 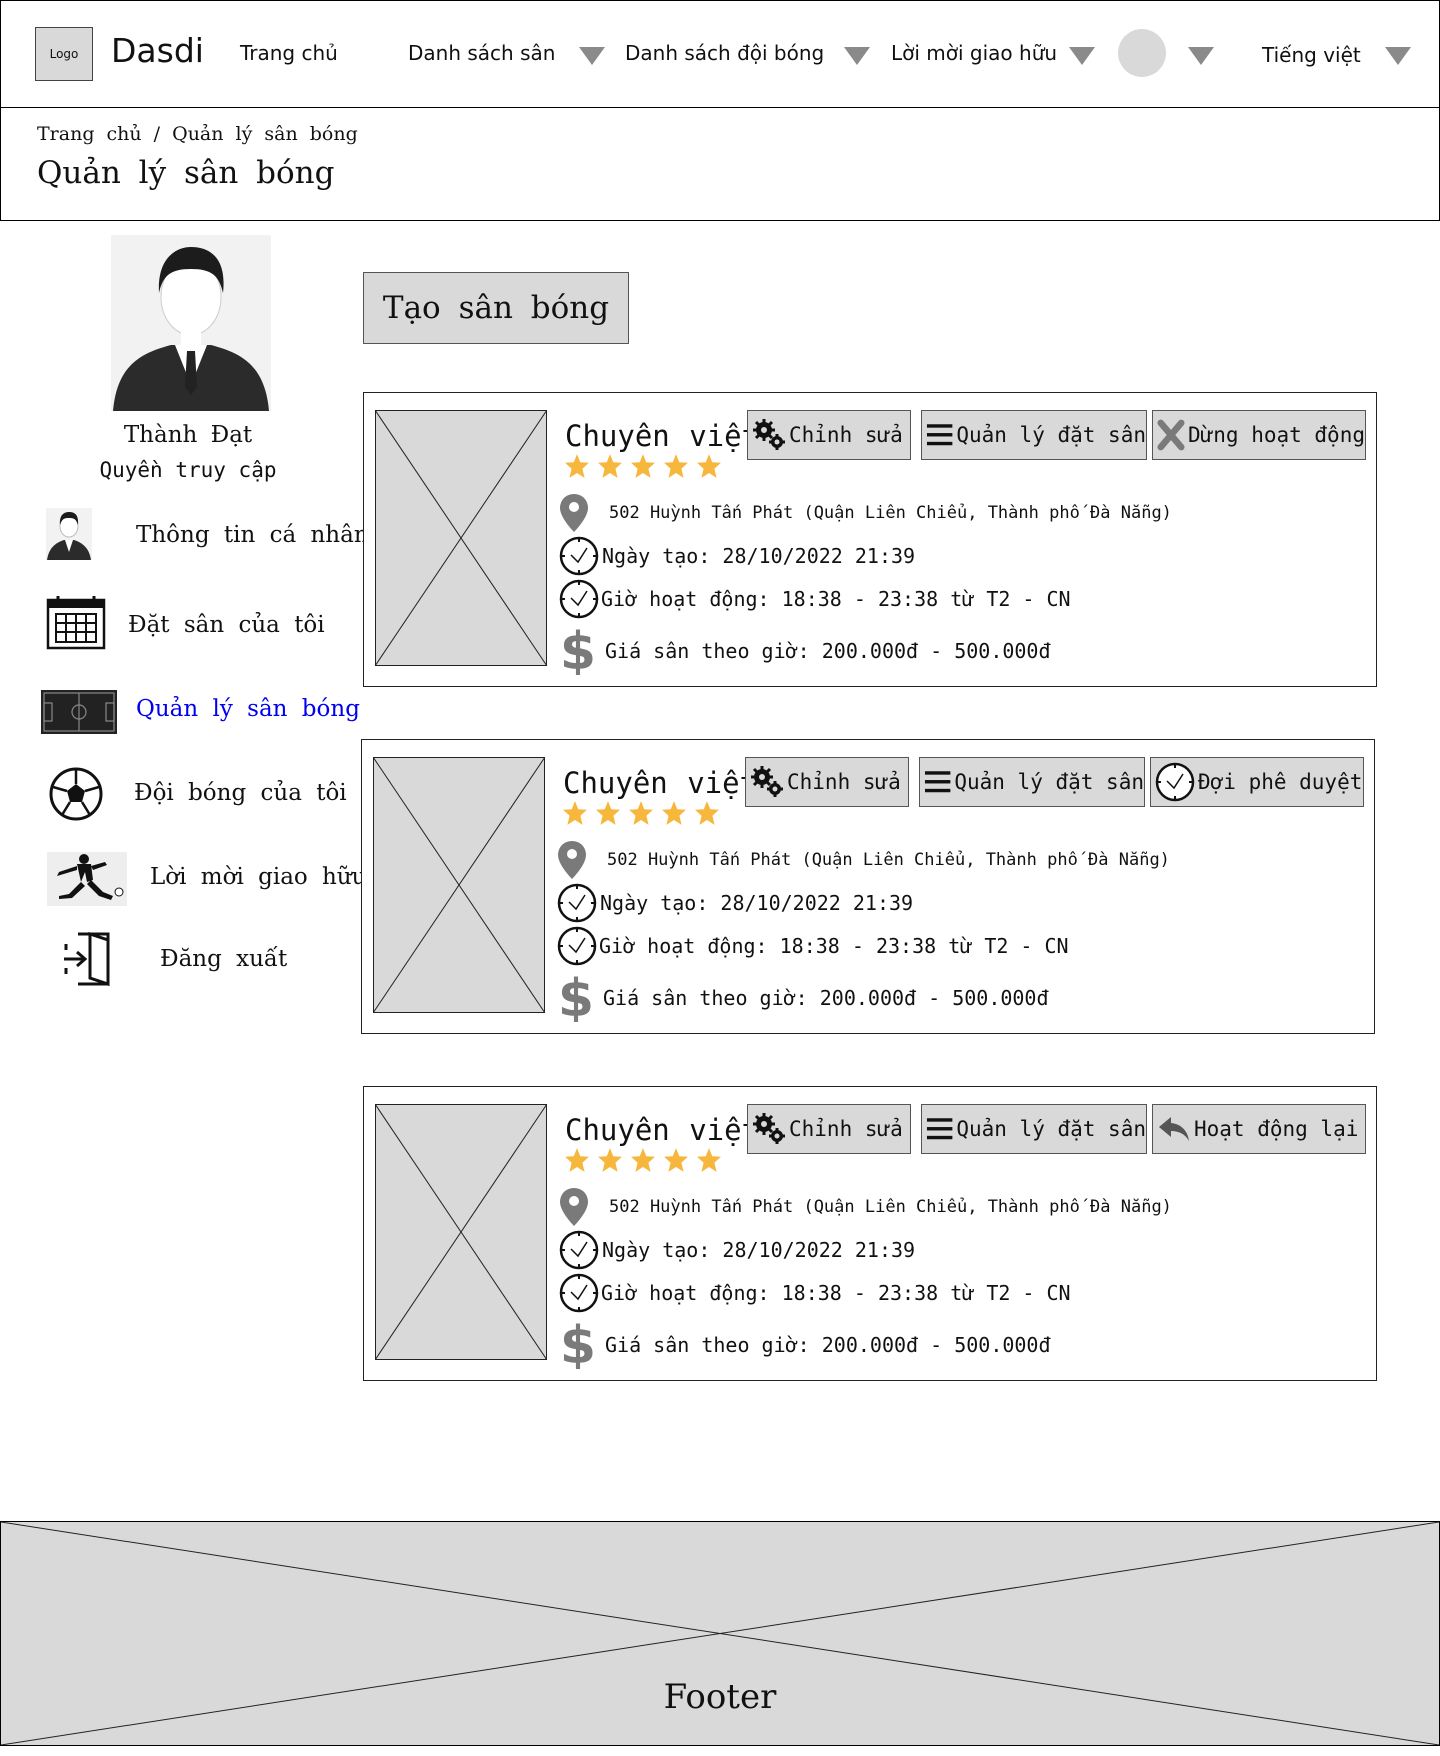 What do you see at coordinates (79, 712) in the screenshot?
I see `field-icon` at bounding box center [79, 712].